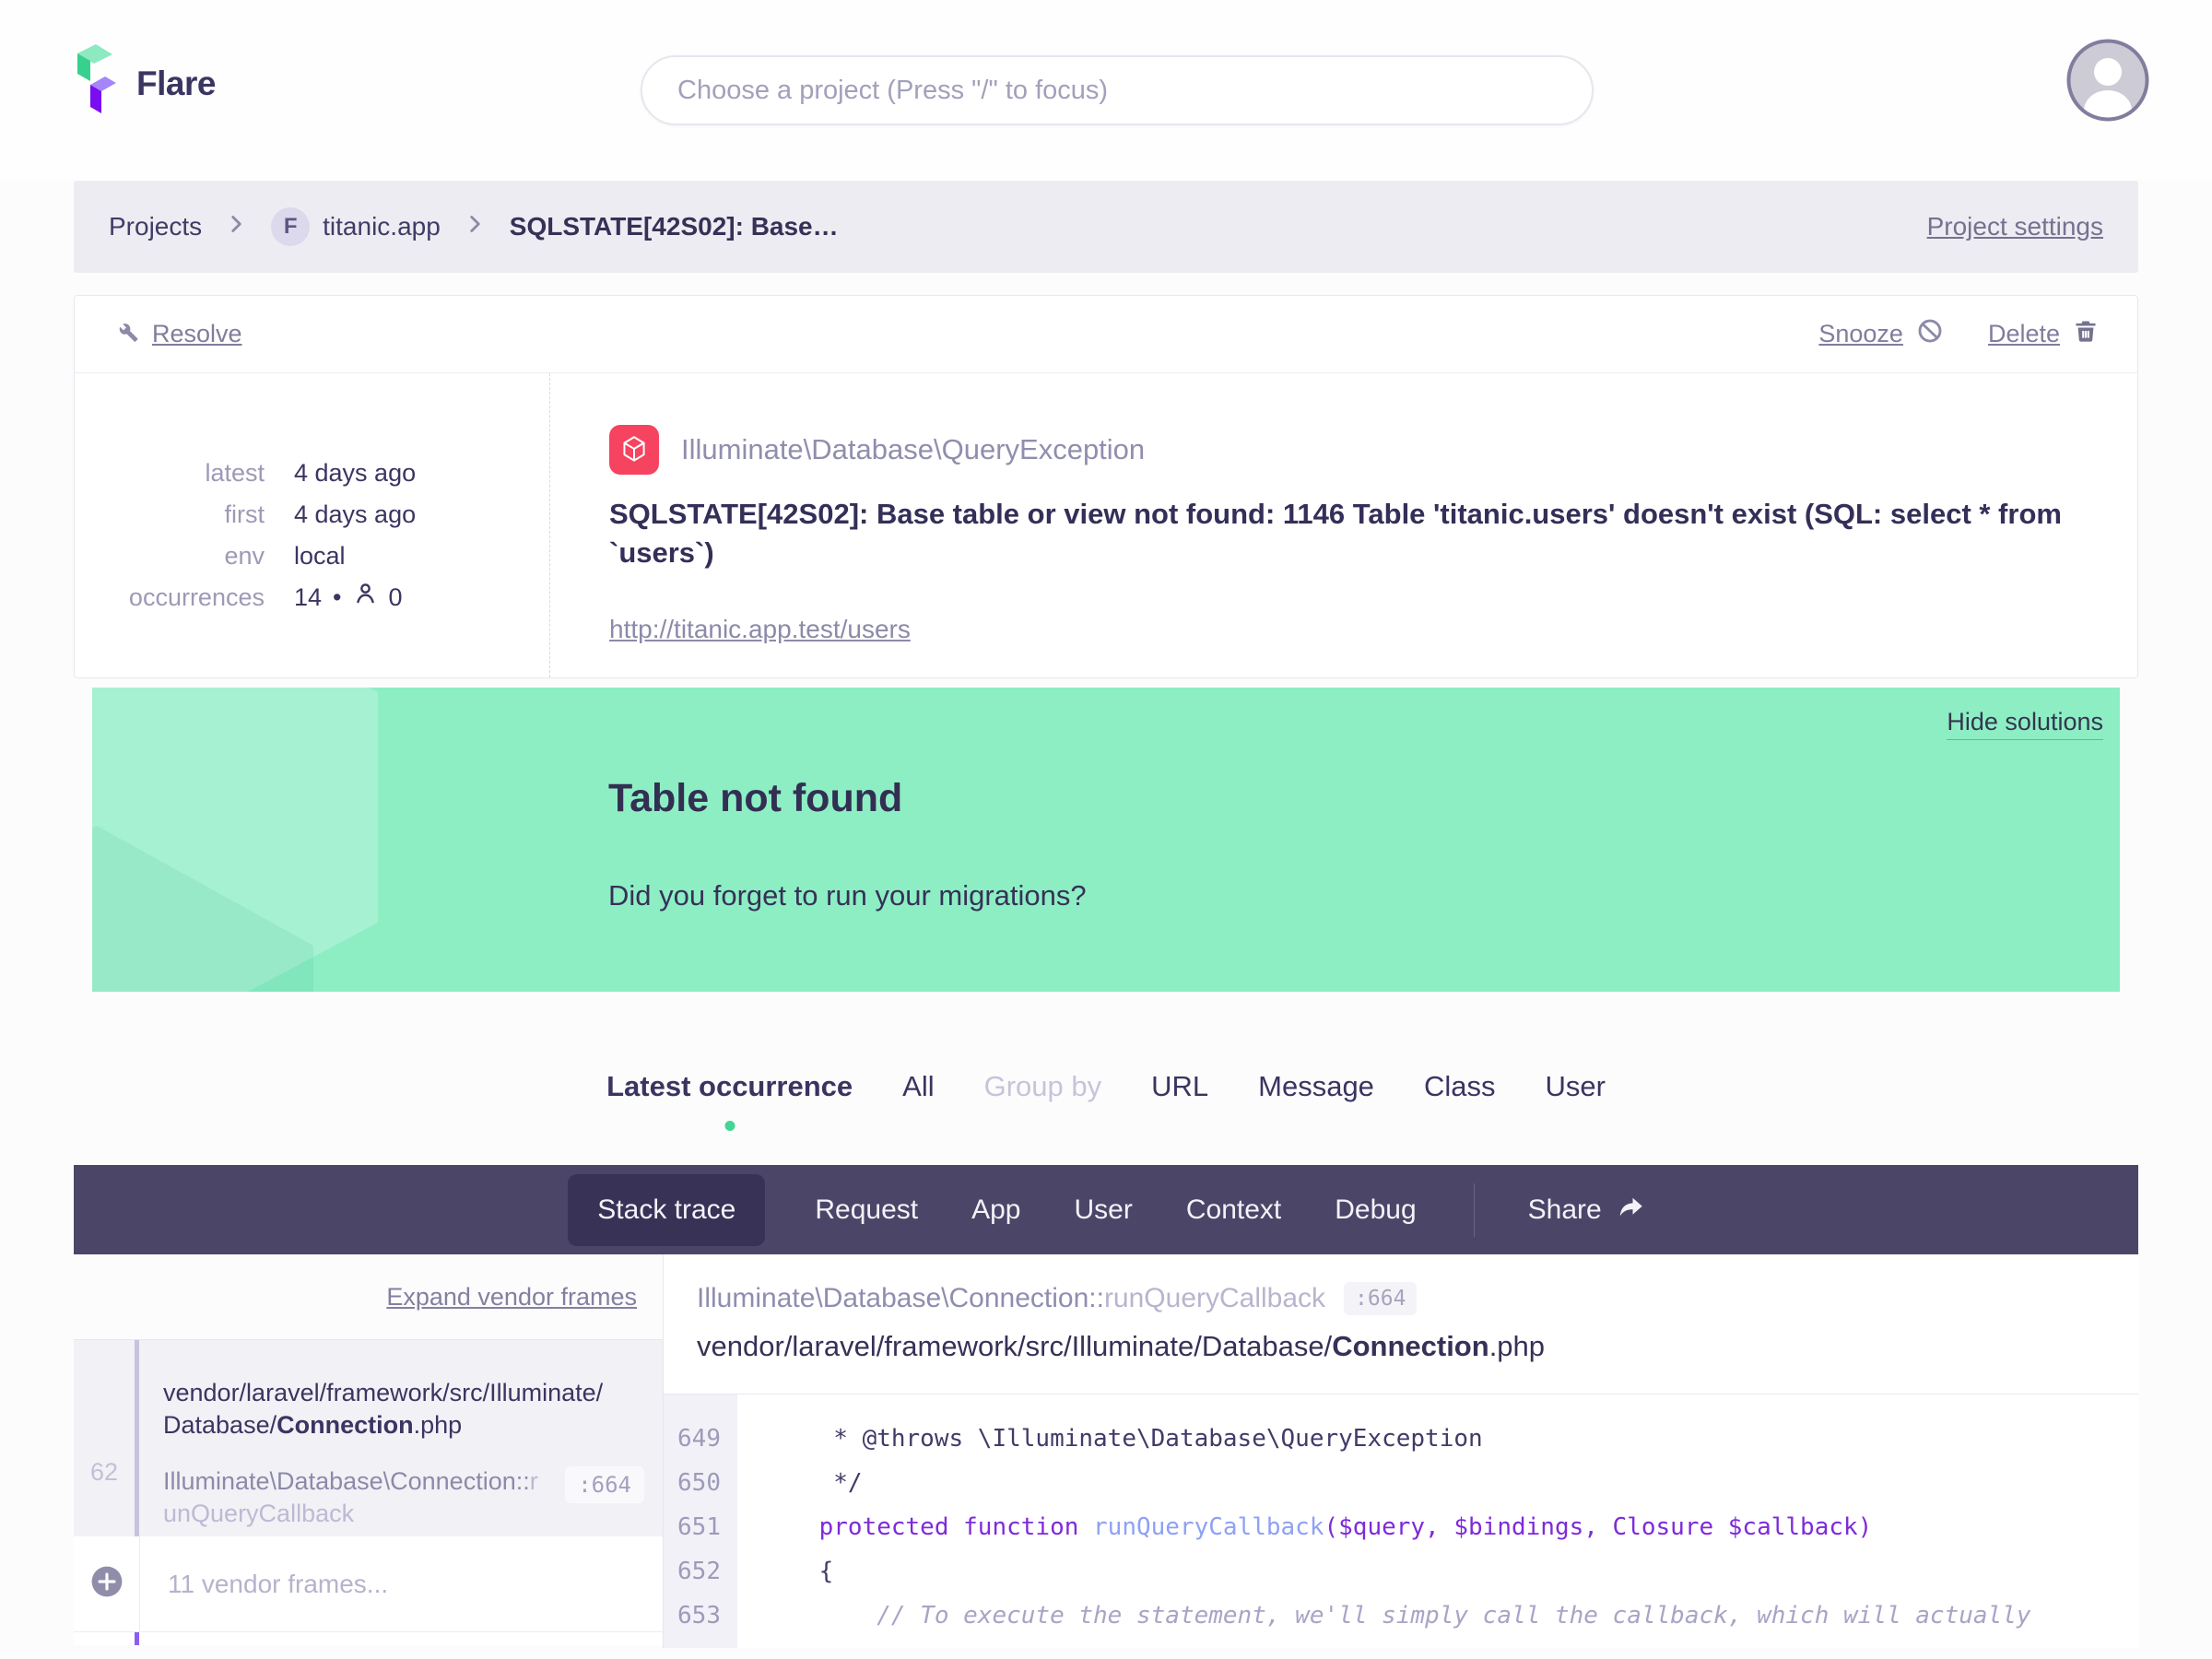 The height and width of the screenshot is (1659, 2212). I want to click on resolve-label: Resolve, so click(197, 333).